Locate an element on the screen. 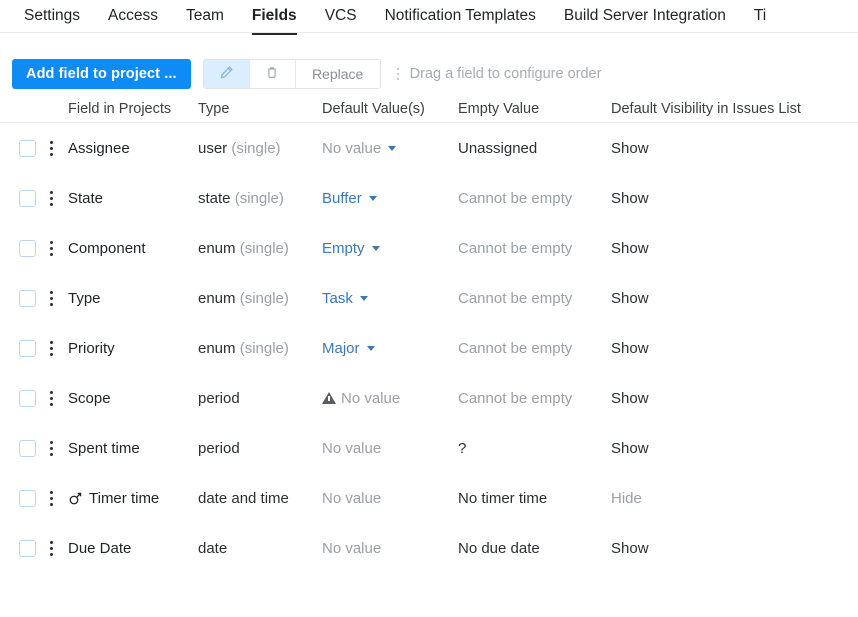 The height and width of the screenshot is (617, 858). table-row: Due Date date No value No due date Show is located at coordinates (429, 548).